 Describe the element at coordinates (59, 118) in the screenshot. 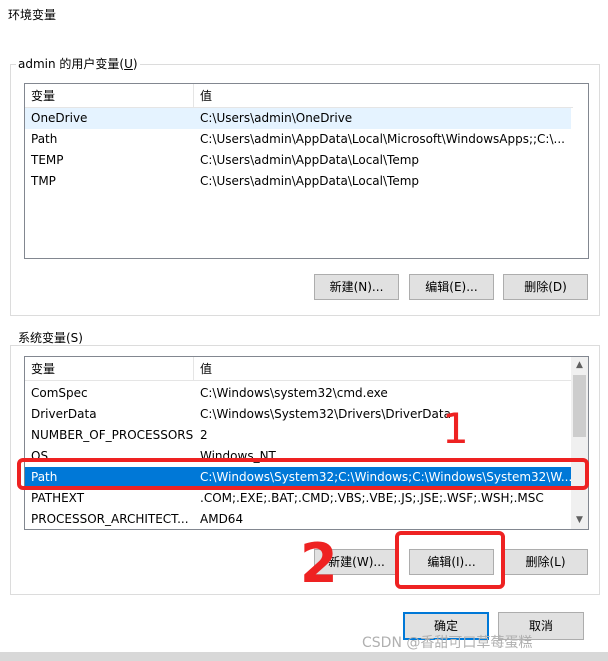

I see `variable-name: OneDrive` at that location.